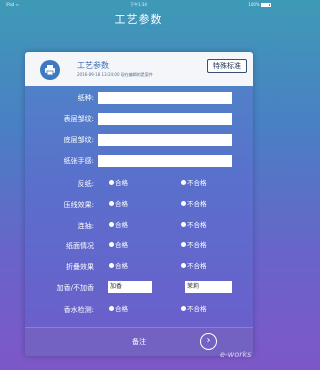 Image resolution: width=320 pixels, height=370 pixels. What do you see at coordinates (165, 119) in the screenshot?
I see `top-crepe-input` at bounding box center [165, 119].